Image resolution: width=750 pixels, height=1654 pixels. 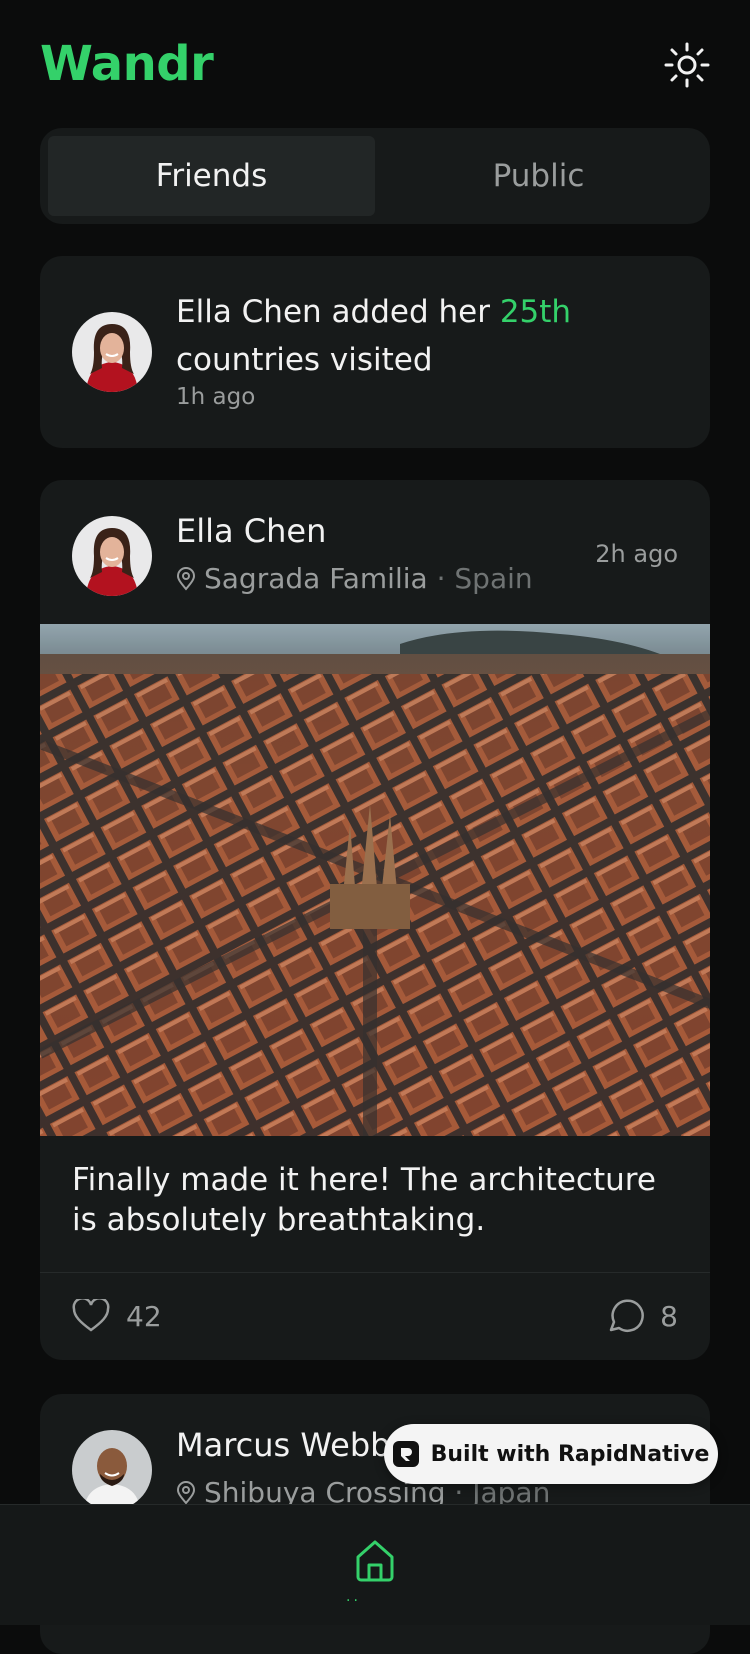 I want to click on comment-button: 8, so click(x=642, y=1316).